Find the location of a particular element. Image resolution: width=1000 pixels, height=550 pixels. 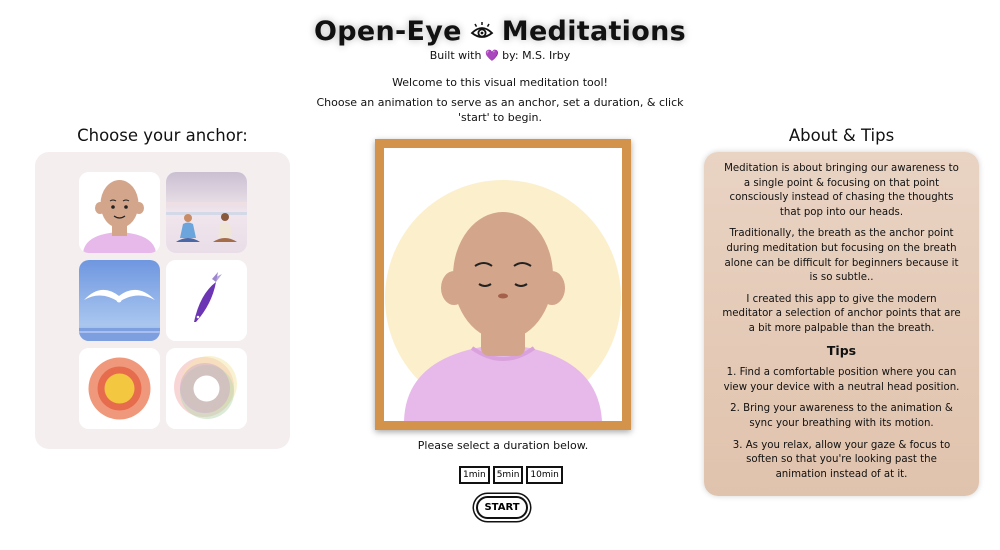

anchor-option-concentric-circles is located at coordinates (119, 388).